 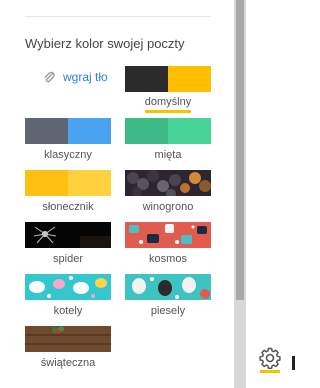 What do you see at coordinates (68, 207) in the screenshot?
I see `theme-label: słonecznik` at bounding box center [68, 207].